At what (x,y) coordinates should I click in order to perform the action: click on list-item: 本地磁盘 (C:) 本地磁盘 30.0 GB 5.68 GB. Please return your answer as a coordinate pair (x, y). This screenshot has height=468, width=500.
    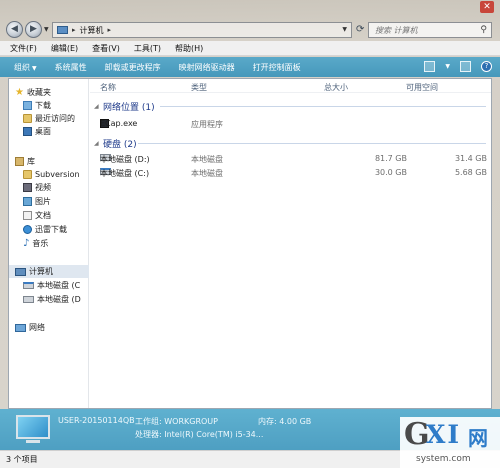
    Looking at the image, I should click on (290, 173).